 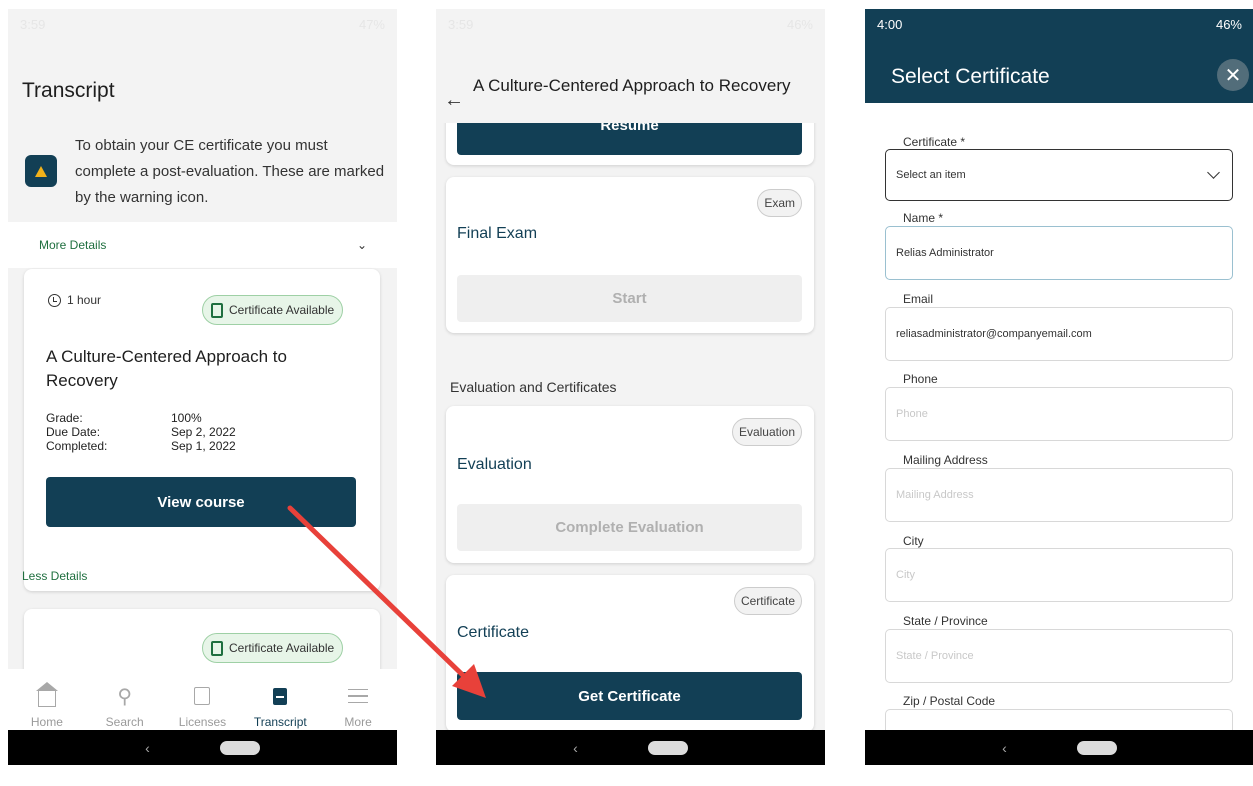 I want to click on warning-icon, so click(x=41, y=171).